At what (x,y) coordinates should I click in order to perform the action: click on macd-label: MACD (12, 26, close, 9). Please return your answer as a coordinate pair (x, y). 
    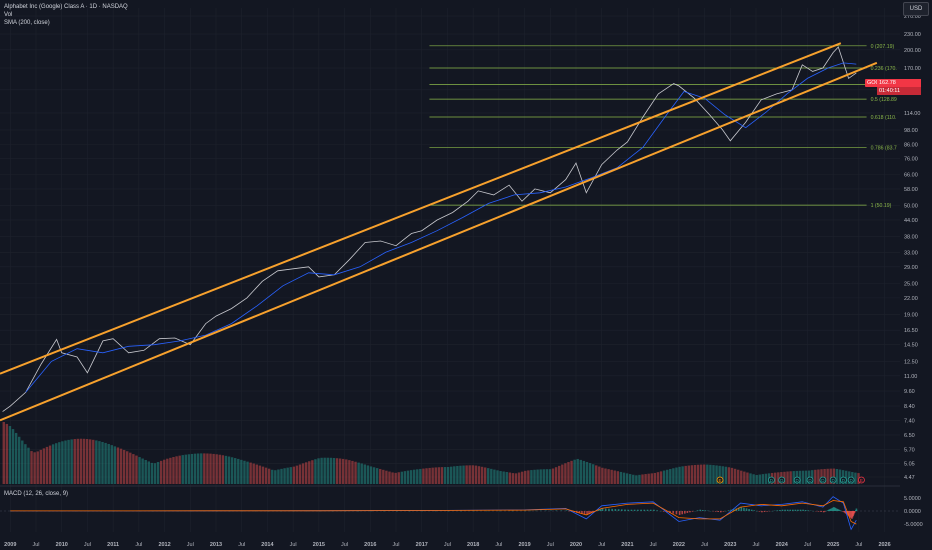
    Looking at the image, I should click on (36, 494).